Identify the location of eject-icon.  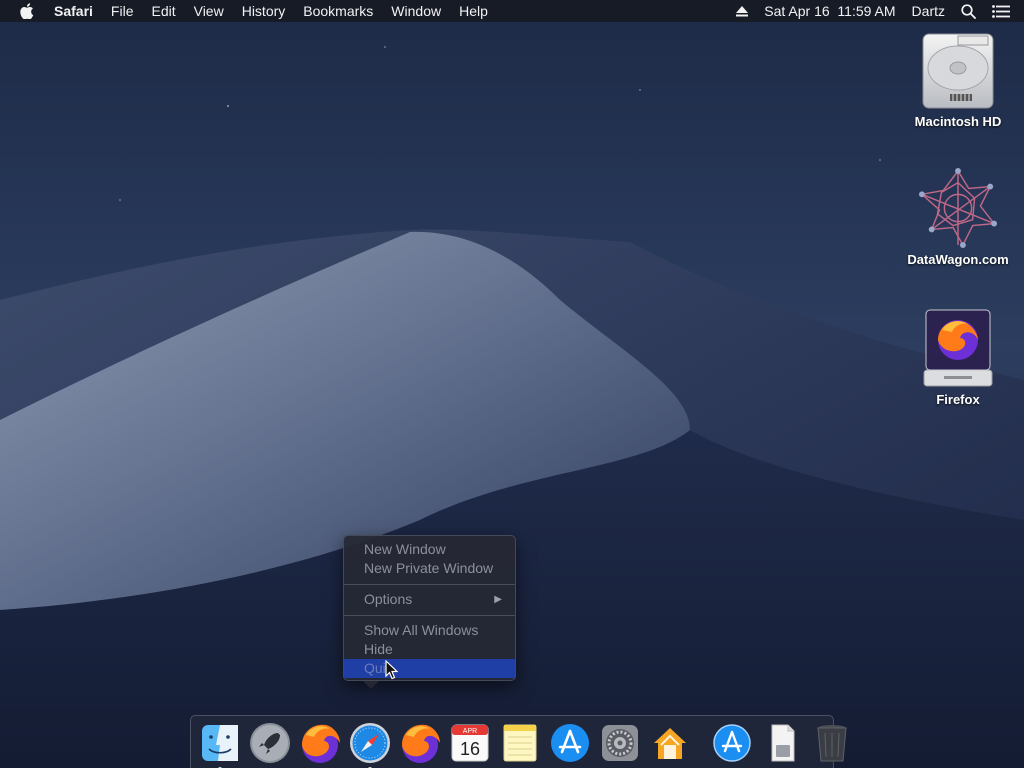
(742, 10).